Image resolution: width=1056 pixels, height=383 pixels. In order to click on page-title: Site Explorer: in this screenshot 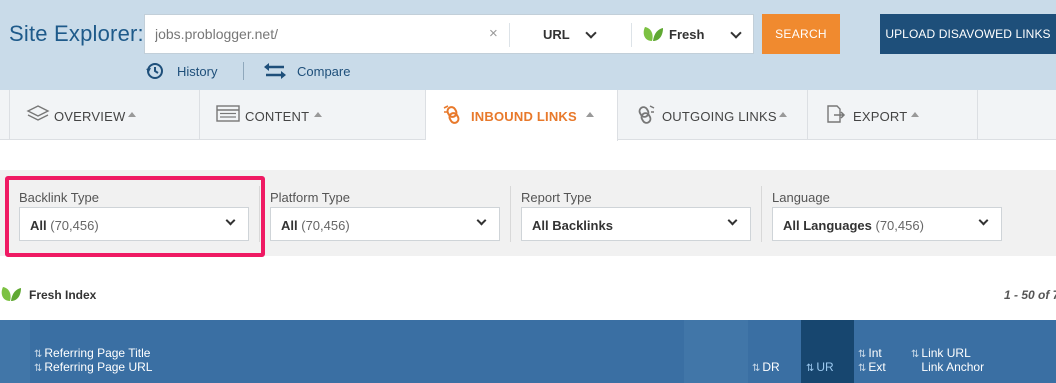, I will do `click(76, 33)`.